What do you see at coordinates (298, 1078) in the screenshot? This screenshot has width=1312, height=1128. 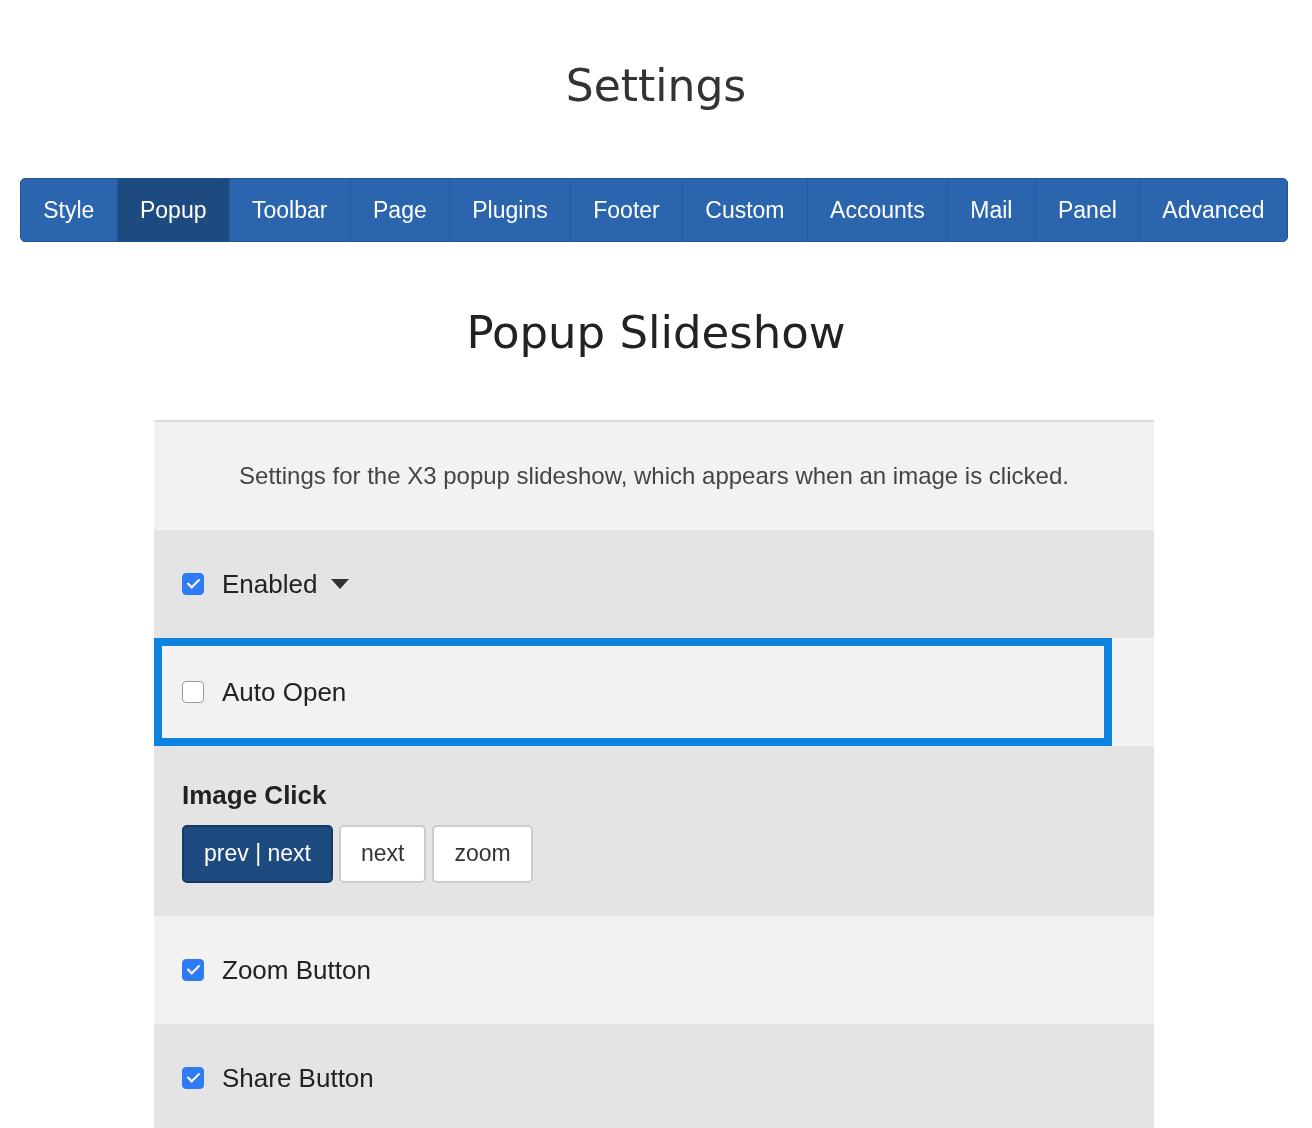 I see `checkbox-label: Share Button` at bounding box center [298, 1078].